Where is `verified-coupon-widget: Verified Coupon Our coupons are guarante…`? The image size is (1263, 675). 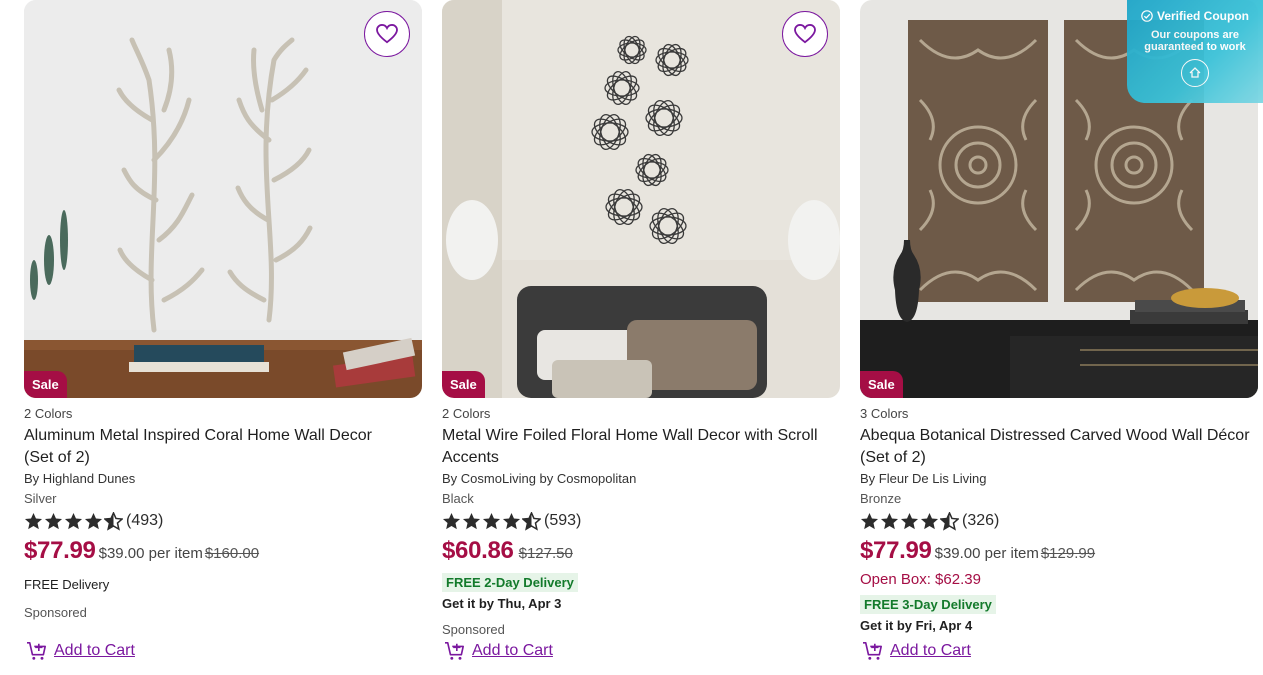
verified-coupon-widget: Verified Coupon Our coupons are guarante… is located at coordinates (1195, 51).